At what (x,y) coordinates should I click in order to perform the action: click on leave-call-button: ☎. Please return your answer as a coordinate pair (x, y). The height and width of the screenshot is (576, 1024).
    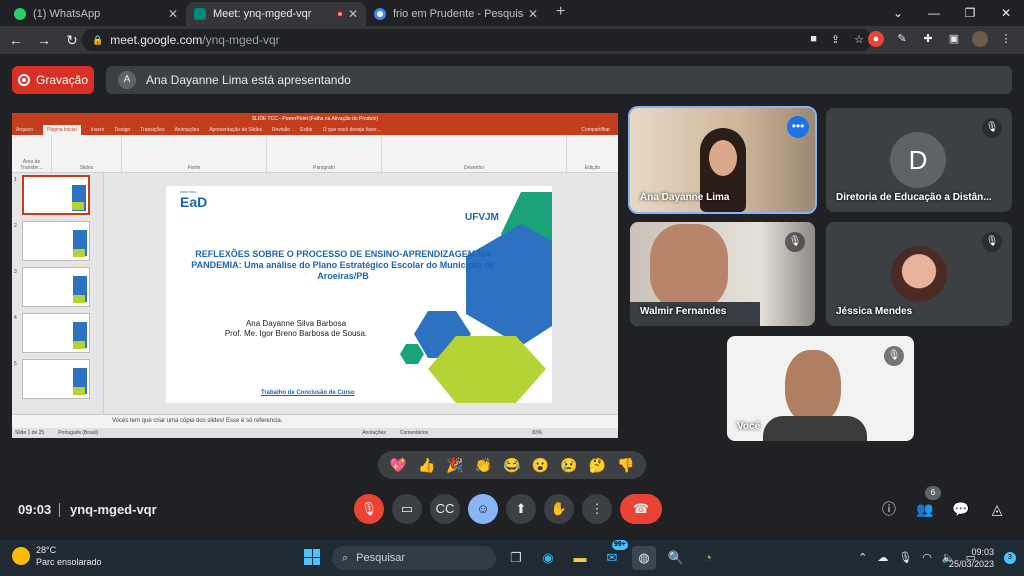
    Looking at the image, I should click on (641, 509).